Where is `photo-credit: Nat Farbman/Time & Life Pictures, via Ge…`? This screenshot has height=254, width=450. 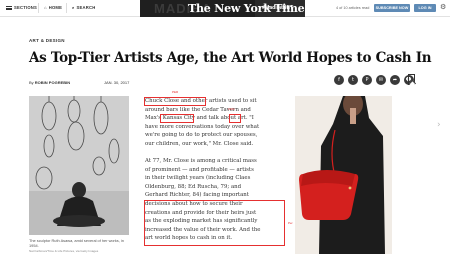 photo-credit: Nat Farbman/Time & Life Pictures, via Ge… is located at coordinates (64, 251).